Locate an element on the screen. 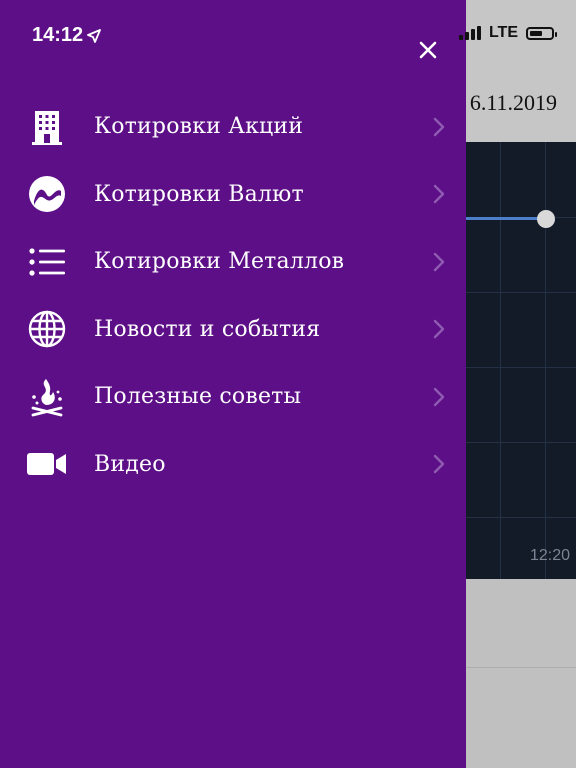 This screenshot has width=576, height=768. battery-icon is located at coordinates (541, 33).